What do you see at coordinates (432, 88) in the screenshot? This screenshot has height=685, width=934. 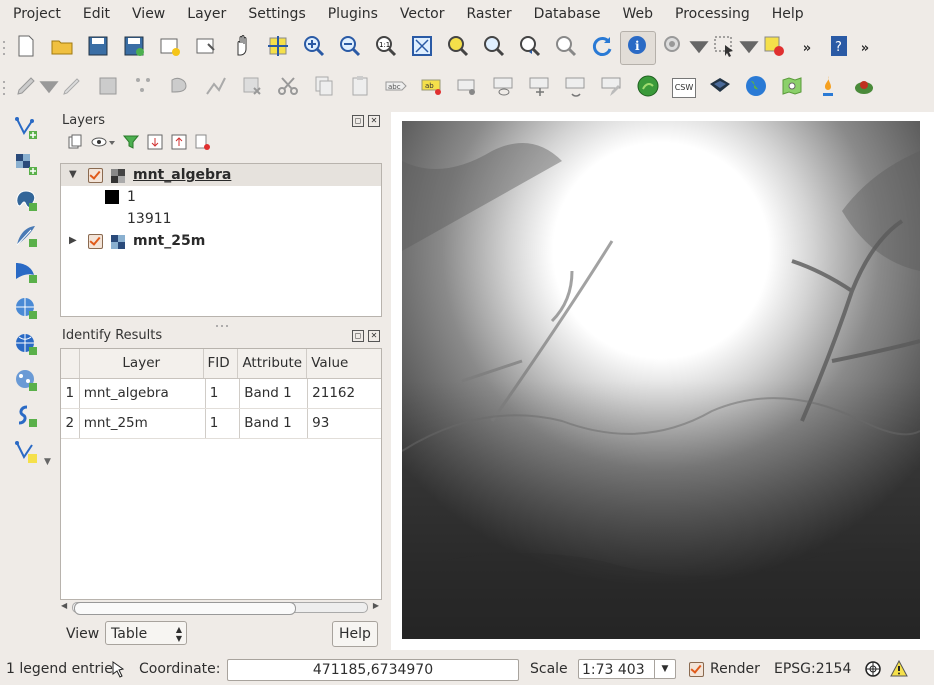 I see `label-highlight-button: ab` at bounding box center [432, 88].